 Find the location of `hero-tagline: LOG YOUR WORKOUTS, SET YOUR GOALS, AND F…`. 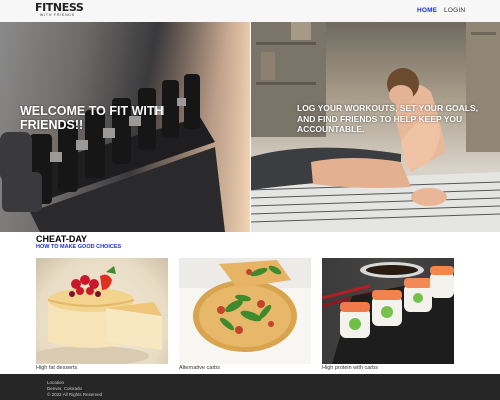

hero-tagline: LOG YOUR WORKOUTS, SET YOUR GOALS, AND F… is located at coordinates (388, 118).